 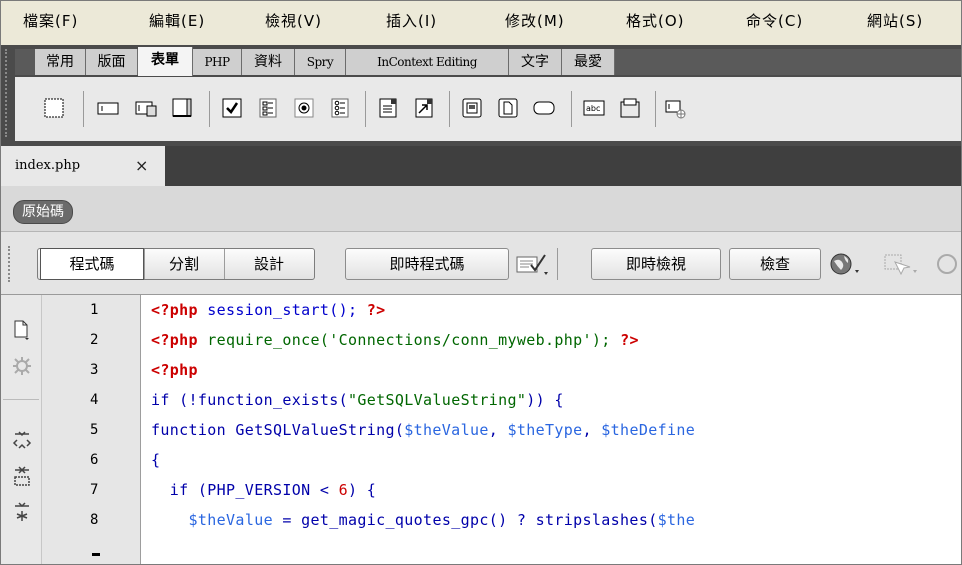 What do you see at coordinates (182, 108) in the screenshot?
I see `textarea-icon` at bounding box center [182, 108].